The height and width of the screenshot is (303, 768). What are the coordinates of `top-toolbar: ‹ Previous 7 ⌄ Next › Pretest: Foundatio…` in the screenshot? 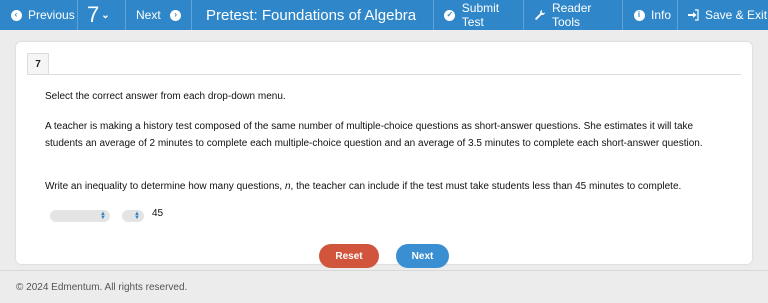 It's located at (384, 15).